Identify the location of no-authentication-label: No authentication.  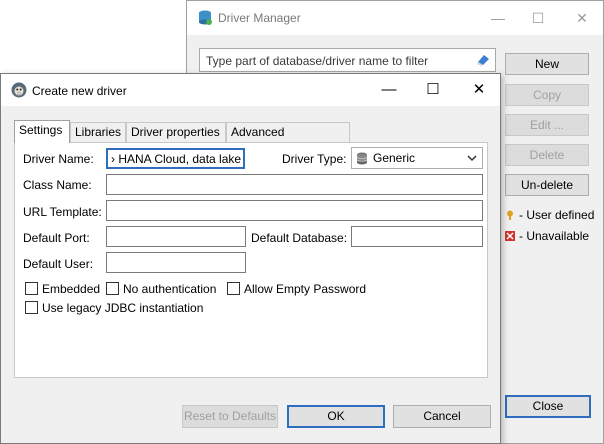
(170, 289).